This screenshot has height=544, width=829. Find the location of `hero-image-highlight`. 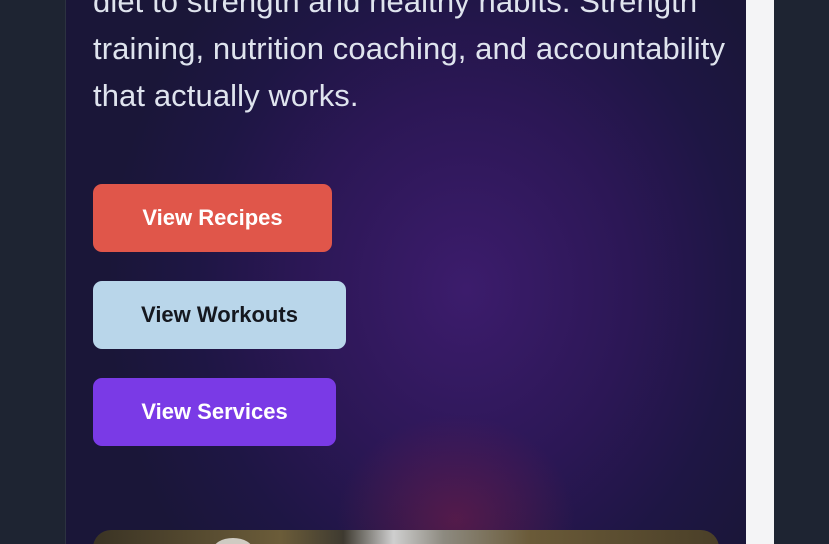

hero-image-highlight is located at coordinates (233, 541).